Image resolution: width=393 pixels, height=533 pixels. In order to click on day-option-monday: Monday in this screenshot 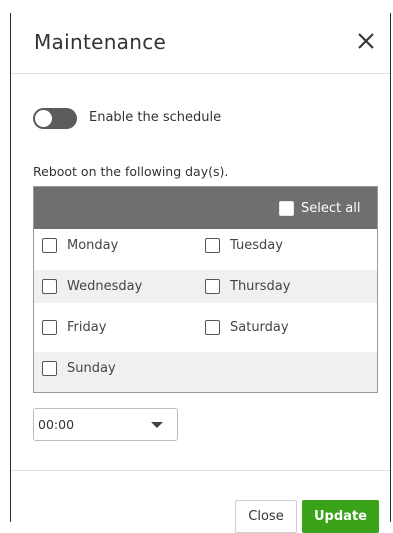, I will do `click(117, 245)`.